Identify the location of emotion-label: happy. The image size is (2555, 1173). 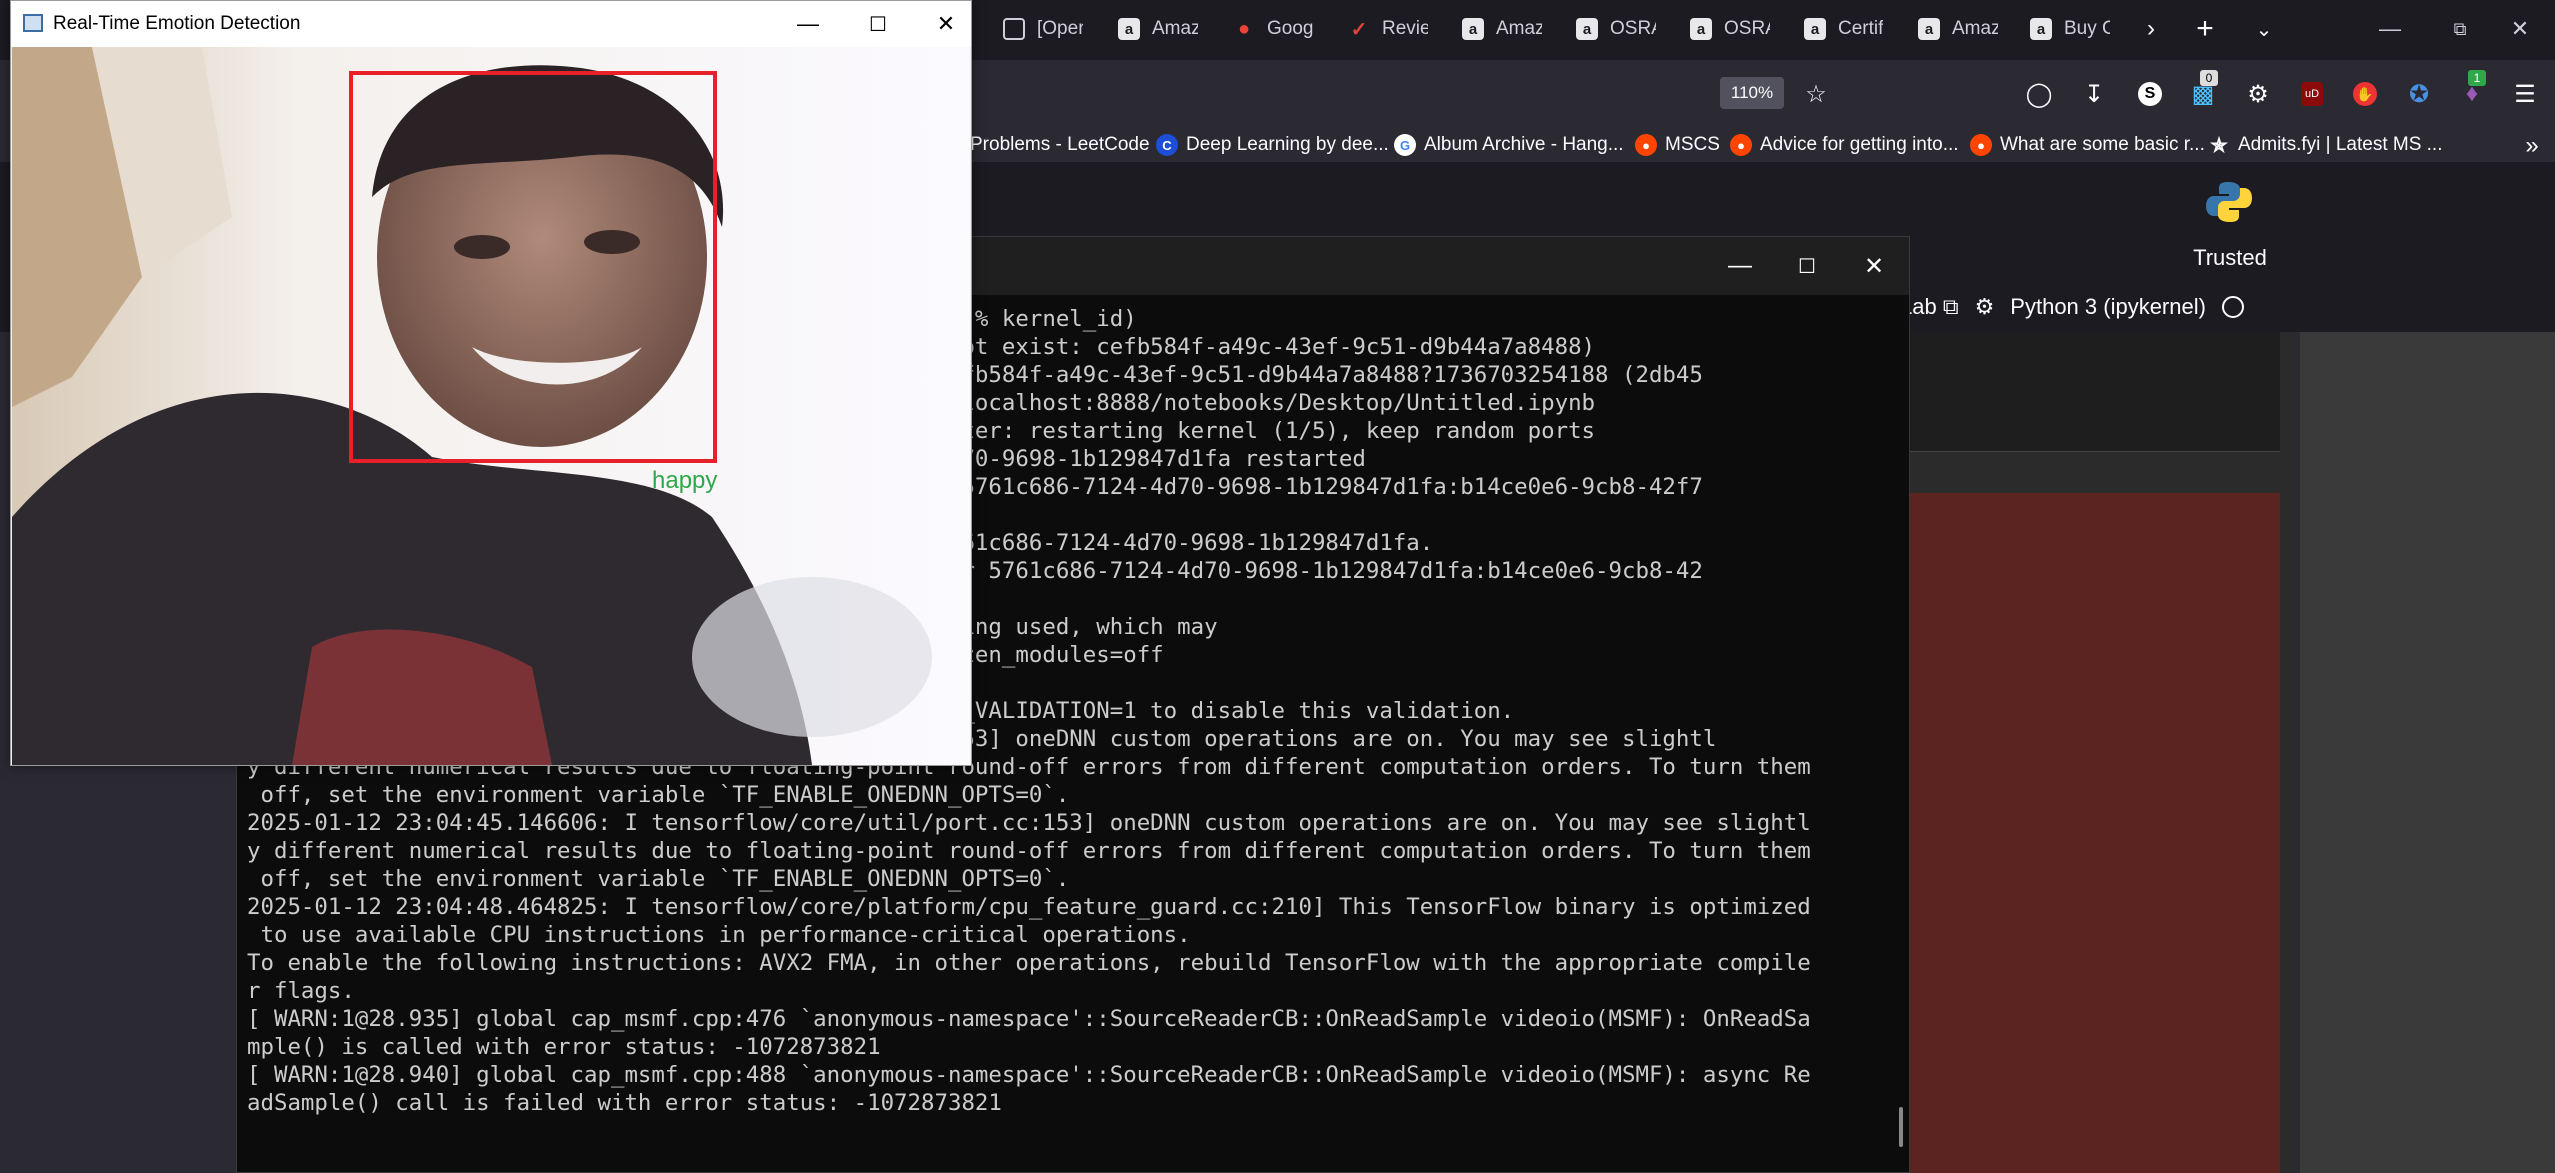
(685, 480).